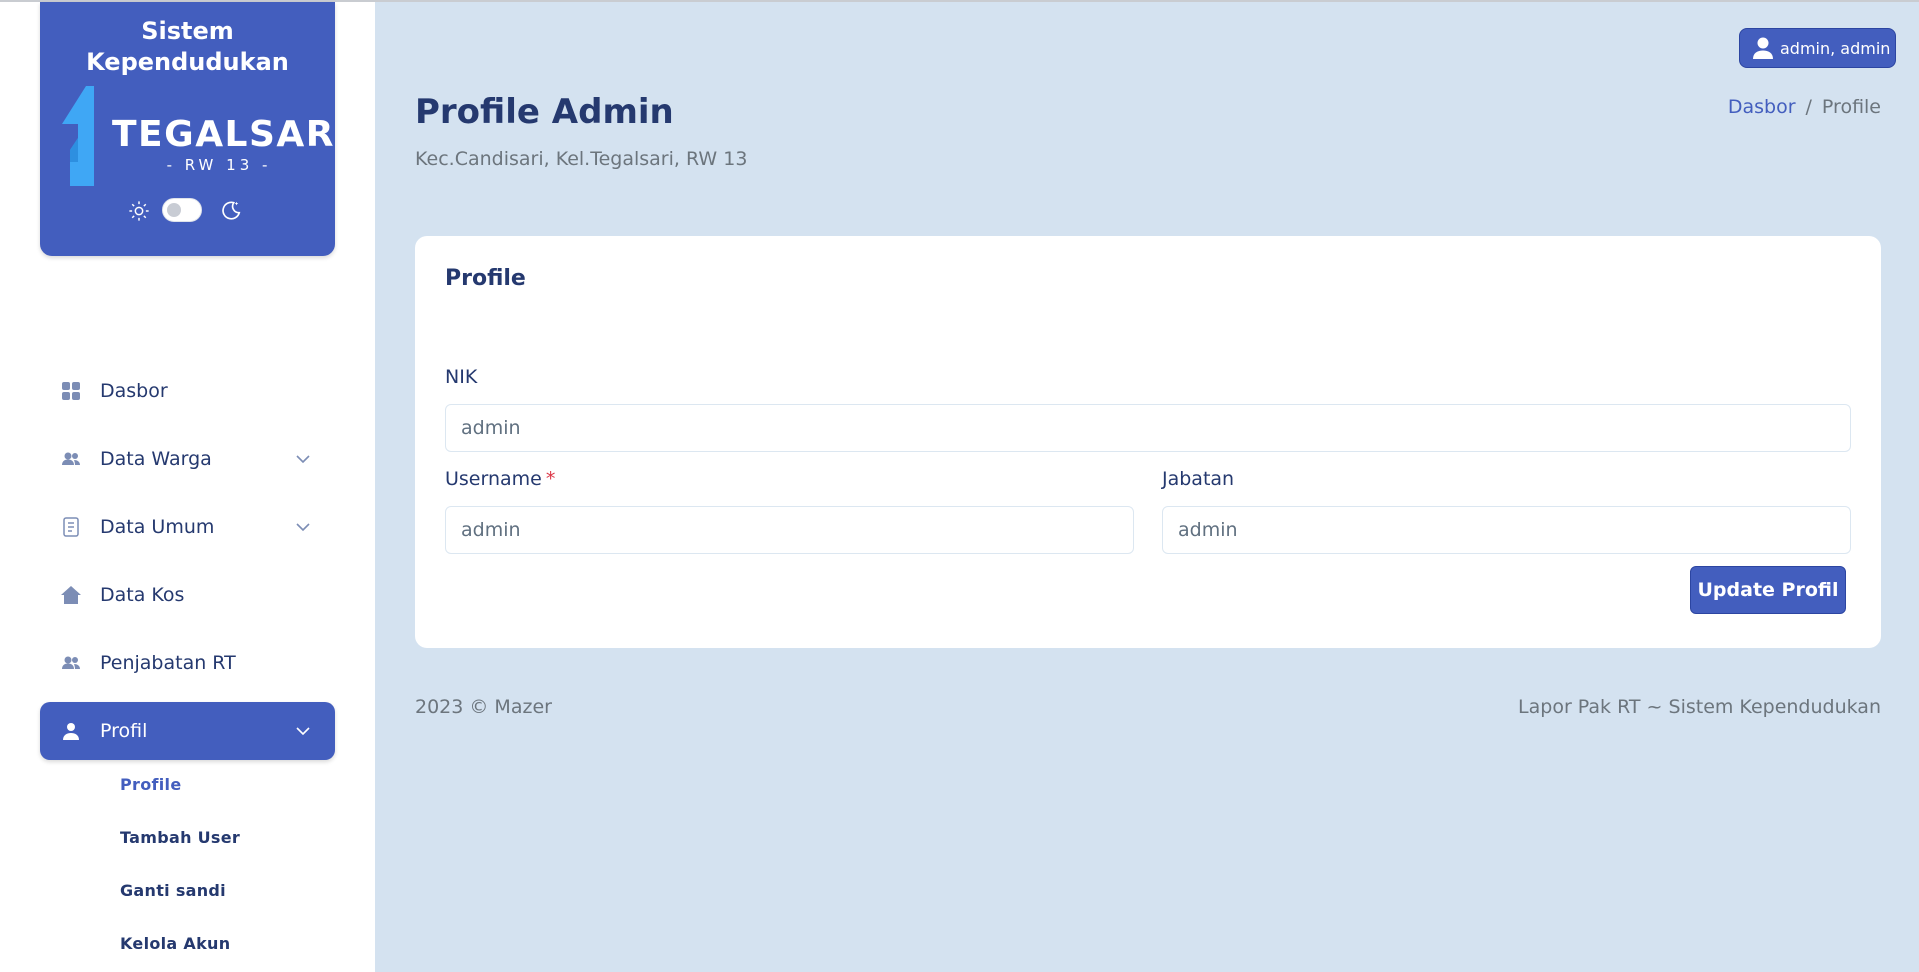 The image size is (1919, 972). Describe the element at coordinates (187, 391) in the screenshot. I see `sidebar-item-dasbor: Dasbor` at that location.